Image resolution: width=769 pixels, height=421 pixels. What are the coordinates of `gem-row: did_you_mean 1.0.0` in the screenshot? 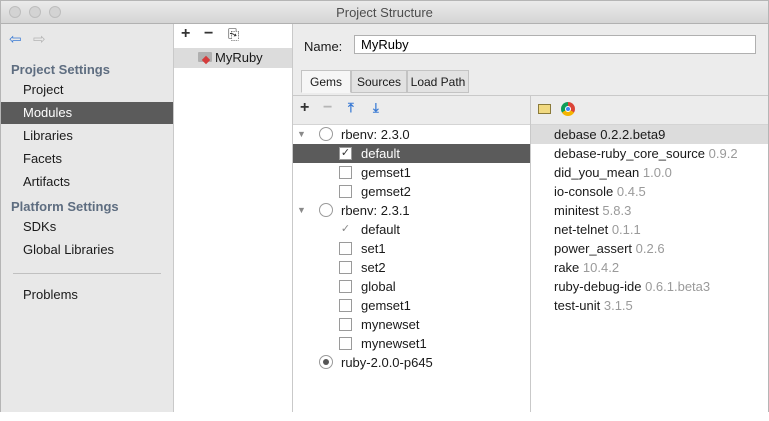 It's located at (649, 172).